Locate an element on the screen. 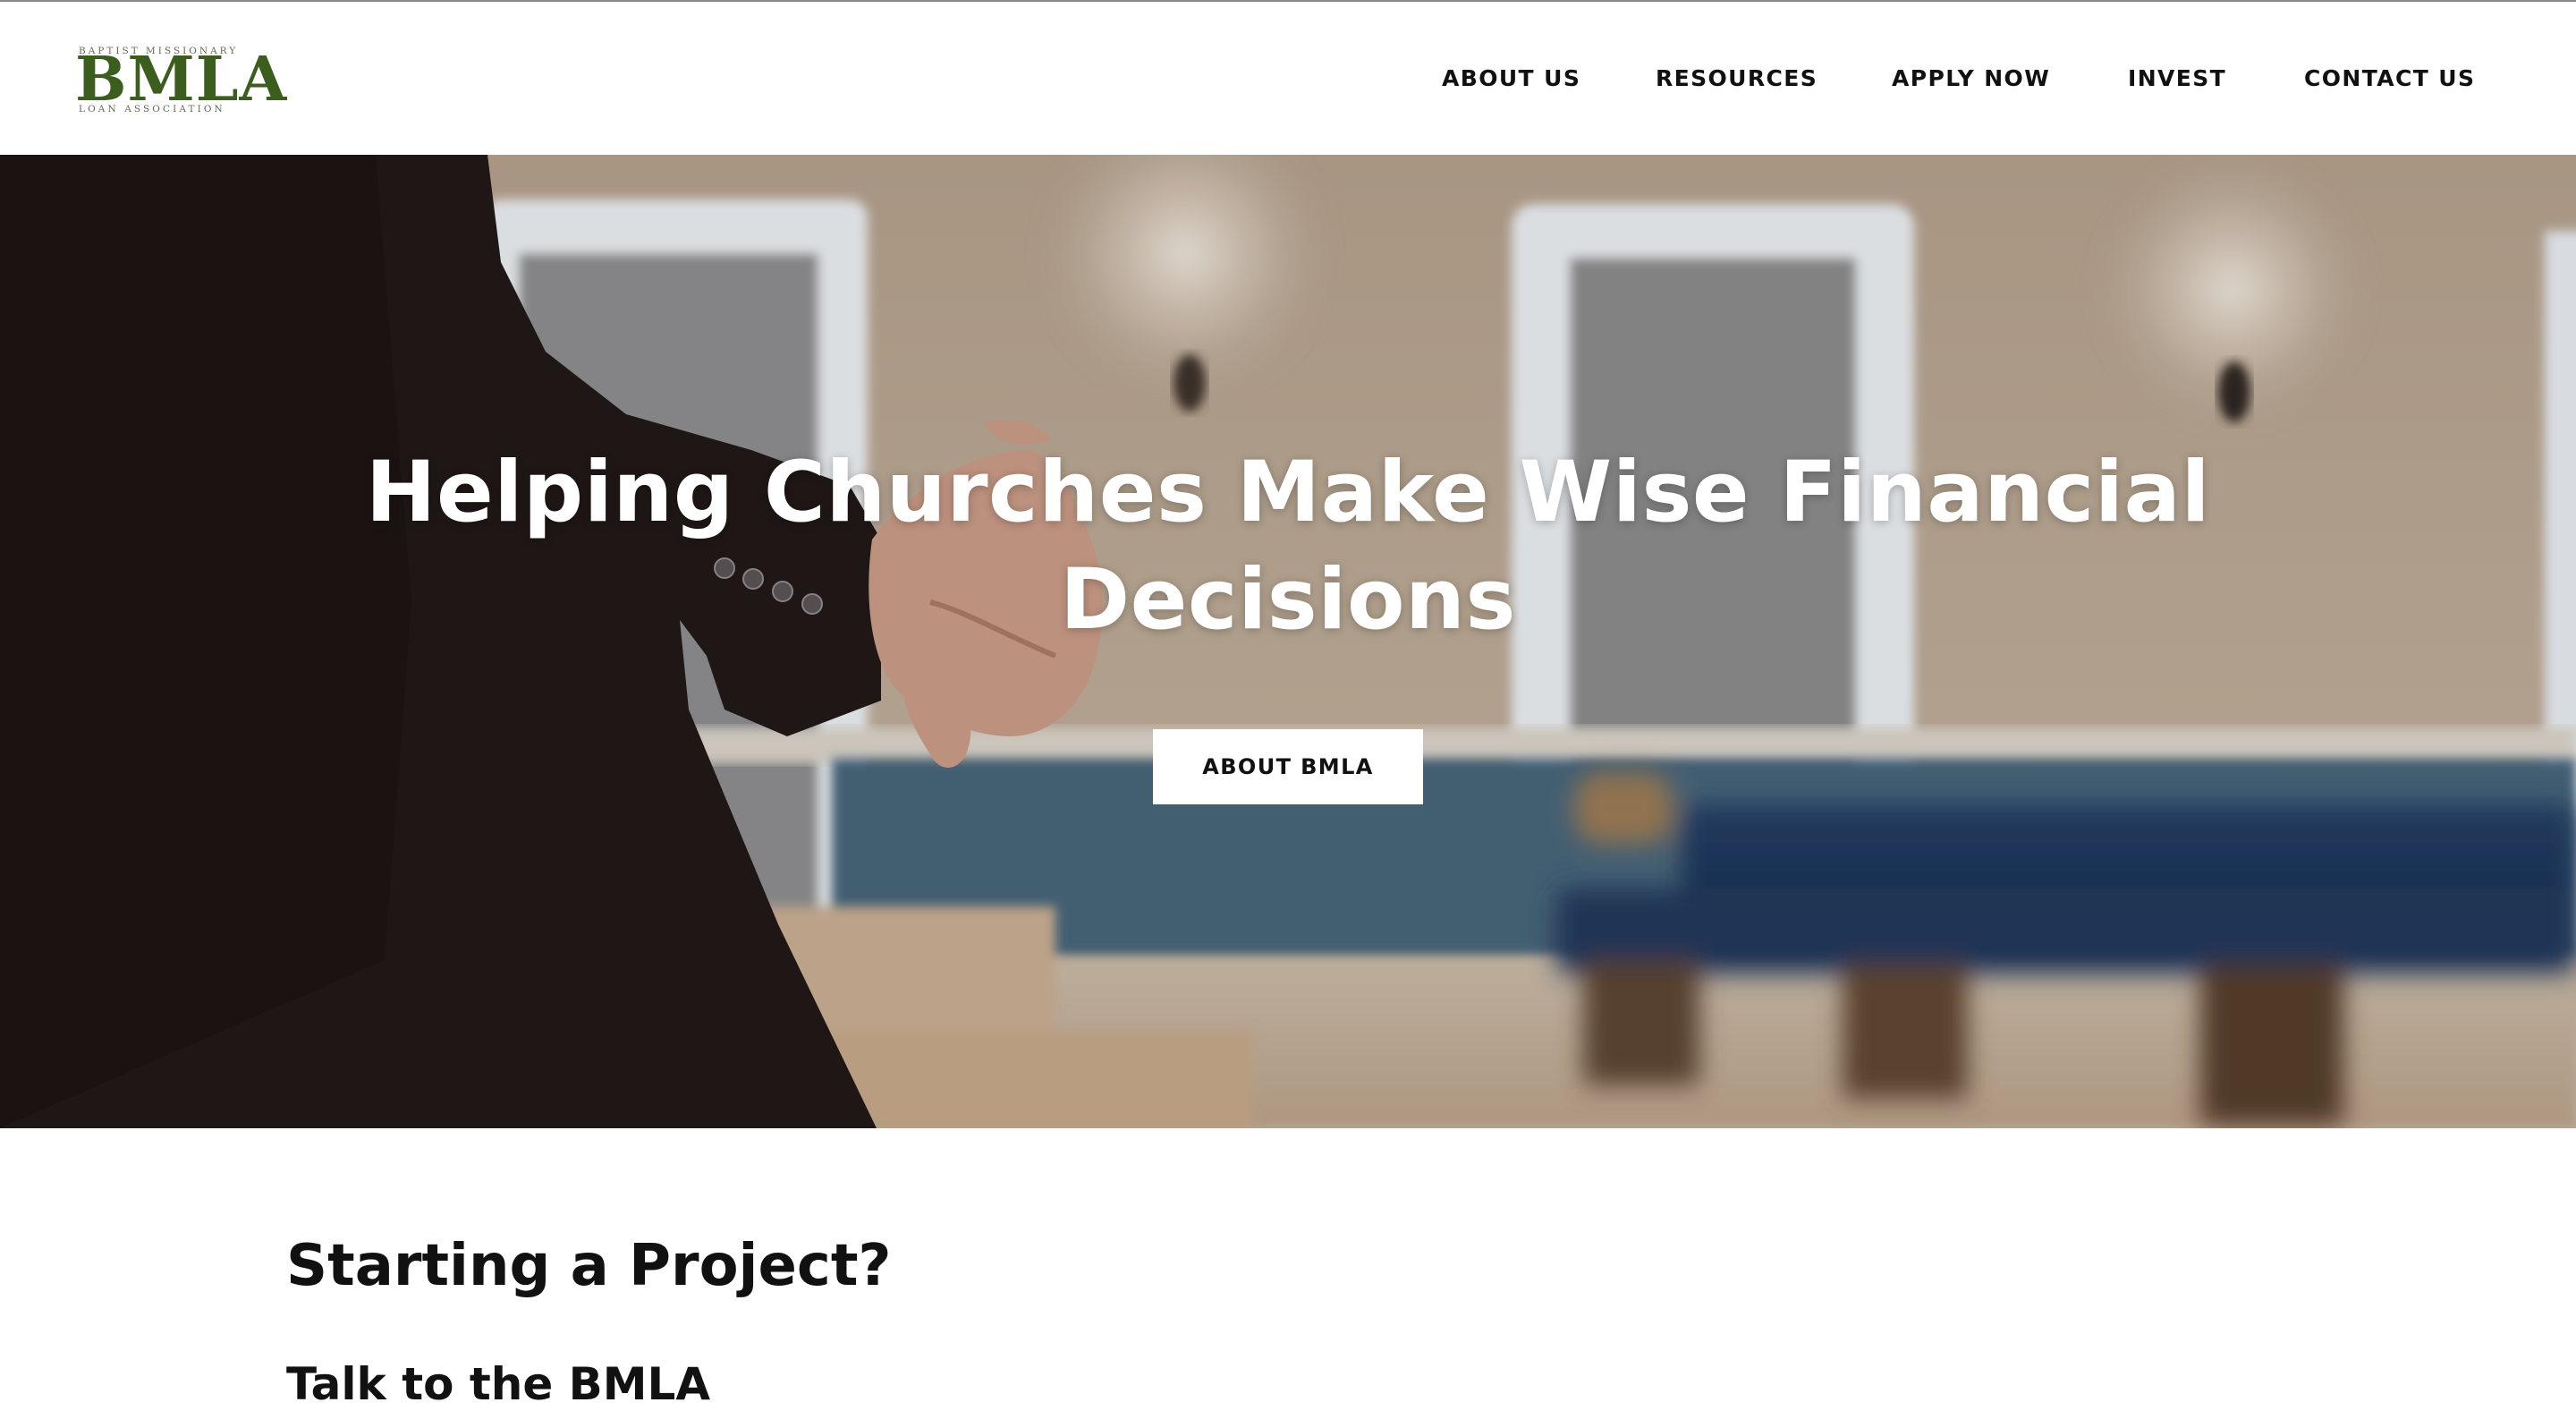 Image resolution: width=2576 pixels, height=1411 pixels. about-bmla-button: ABOUT BMLA is located at coordinates (1288, 767).